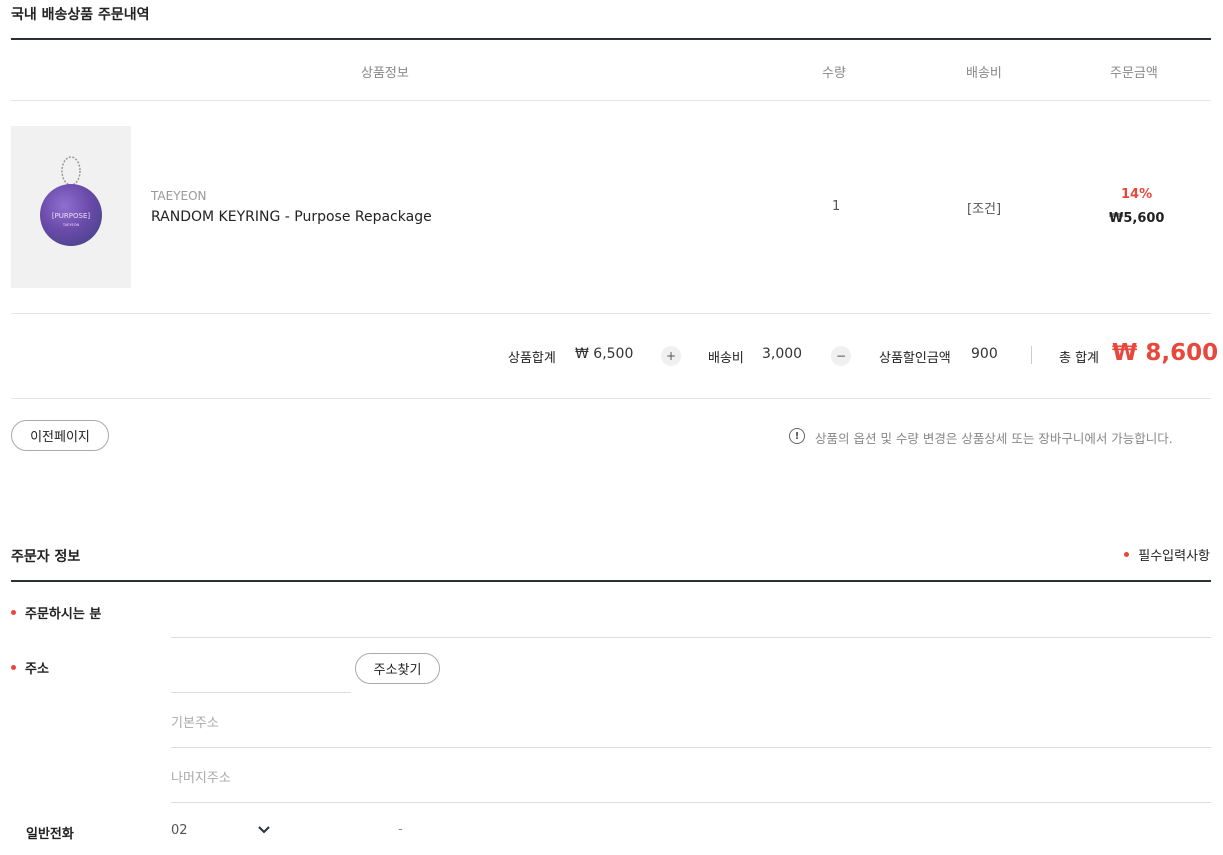 The width and height of the screenshot is (1223, 855). I want to click on minus-icon: −, so click(841, 356).